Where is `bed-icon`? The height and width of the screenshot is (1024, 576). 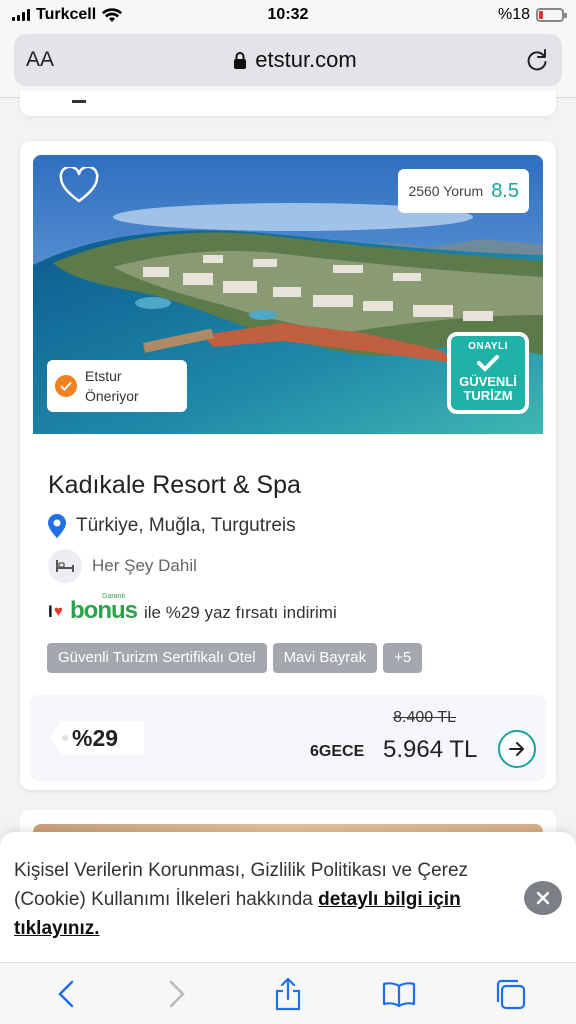 bed-icon is located at coordinates (65, 566).